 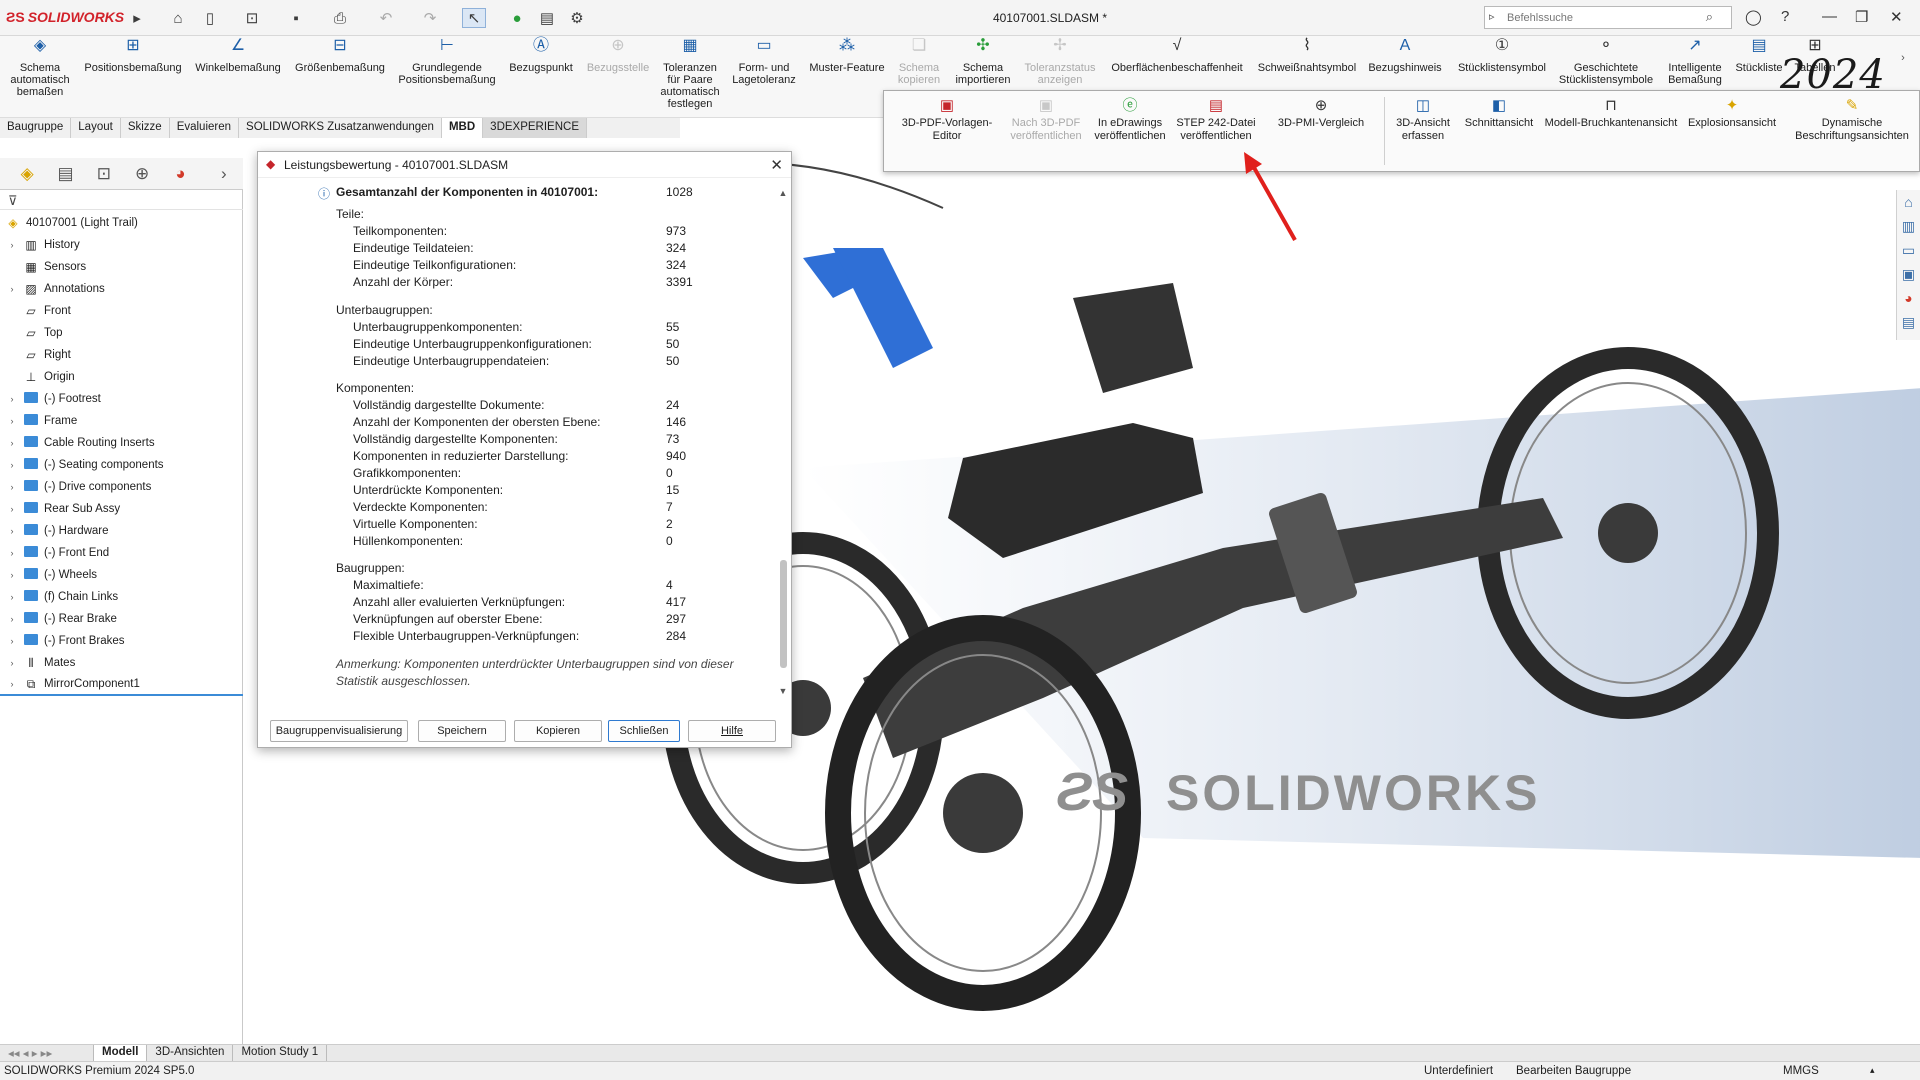 What do you see at coordinates (1611, 114) in the screenshot?
I see `btn-break-view: ⊓ Modell-Bruchkantenansicht` at bounding box center [1611, 114].